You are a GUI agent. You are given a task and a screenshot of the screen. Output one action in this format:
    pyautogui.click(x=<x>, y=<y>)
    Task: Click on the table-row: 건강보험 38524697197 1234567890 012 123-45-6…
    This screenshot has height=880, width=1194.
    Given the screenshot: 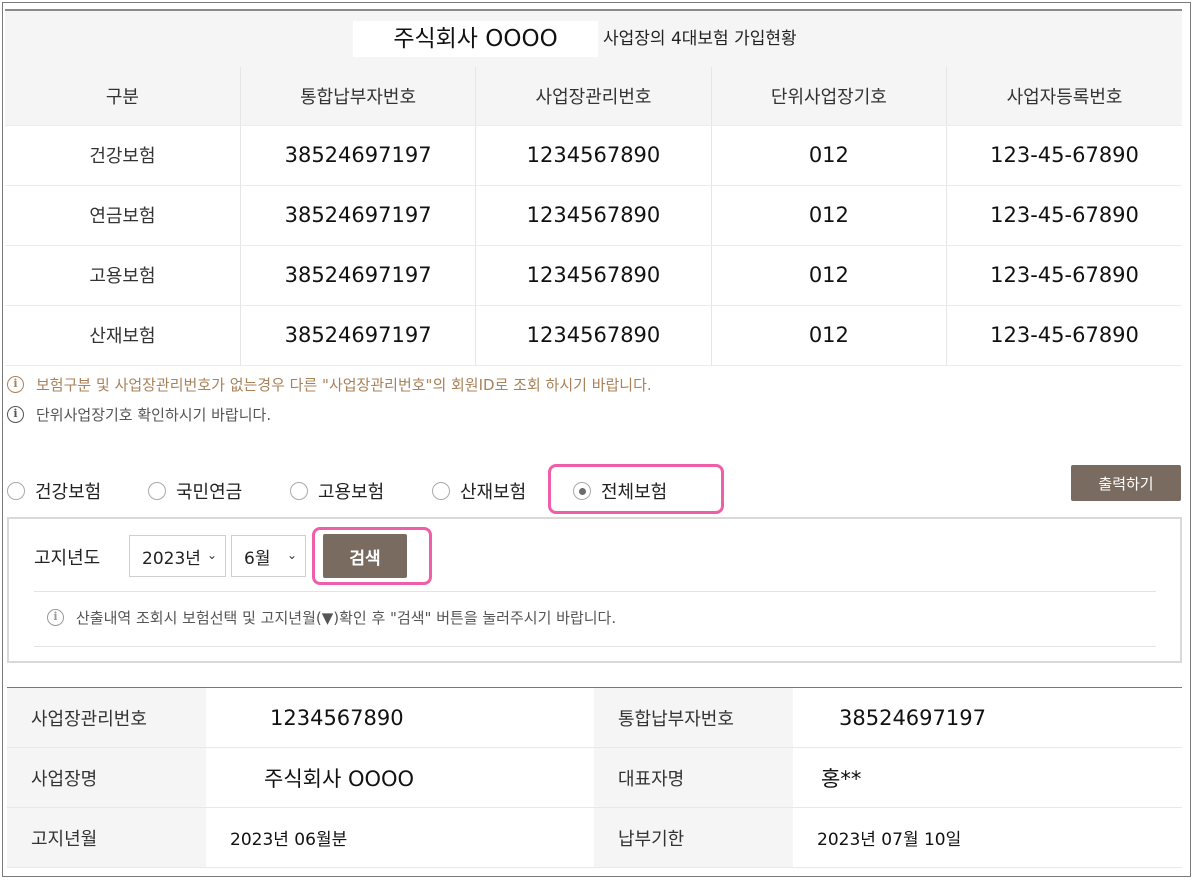 What is the action you would take?
    pyautogui.click(x=593, y=155)
    